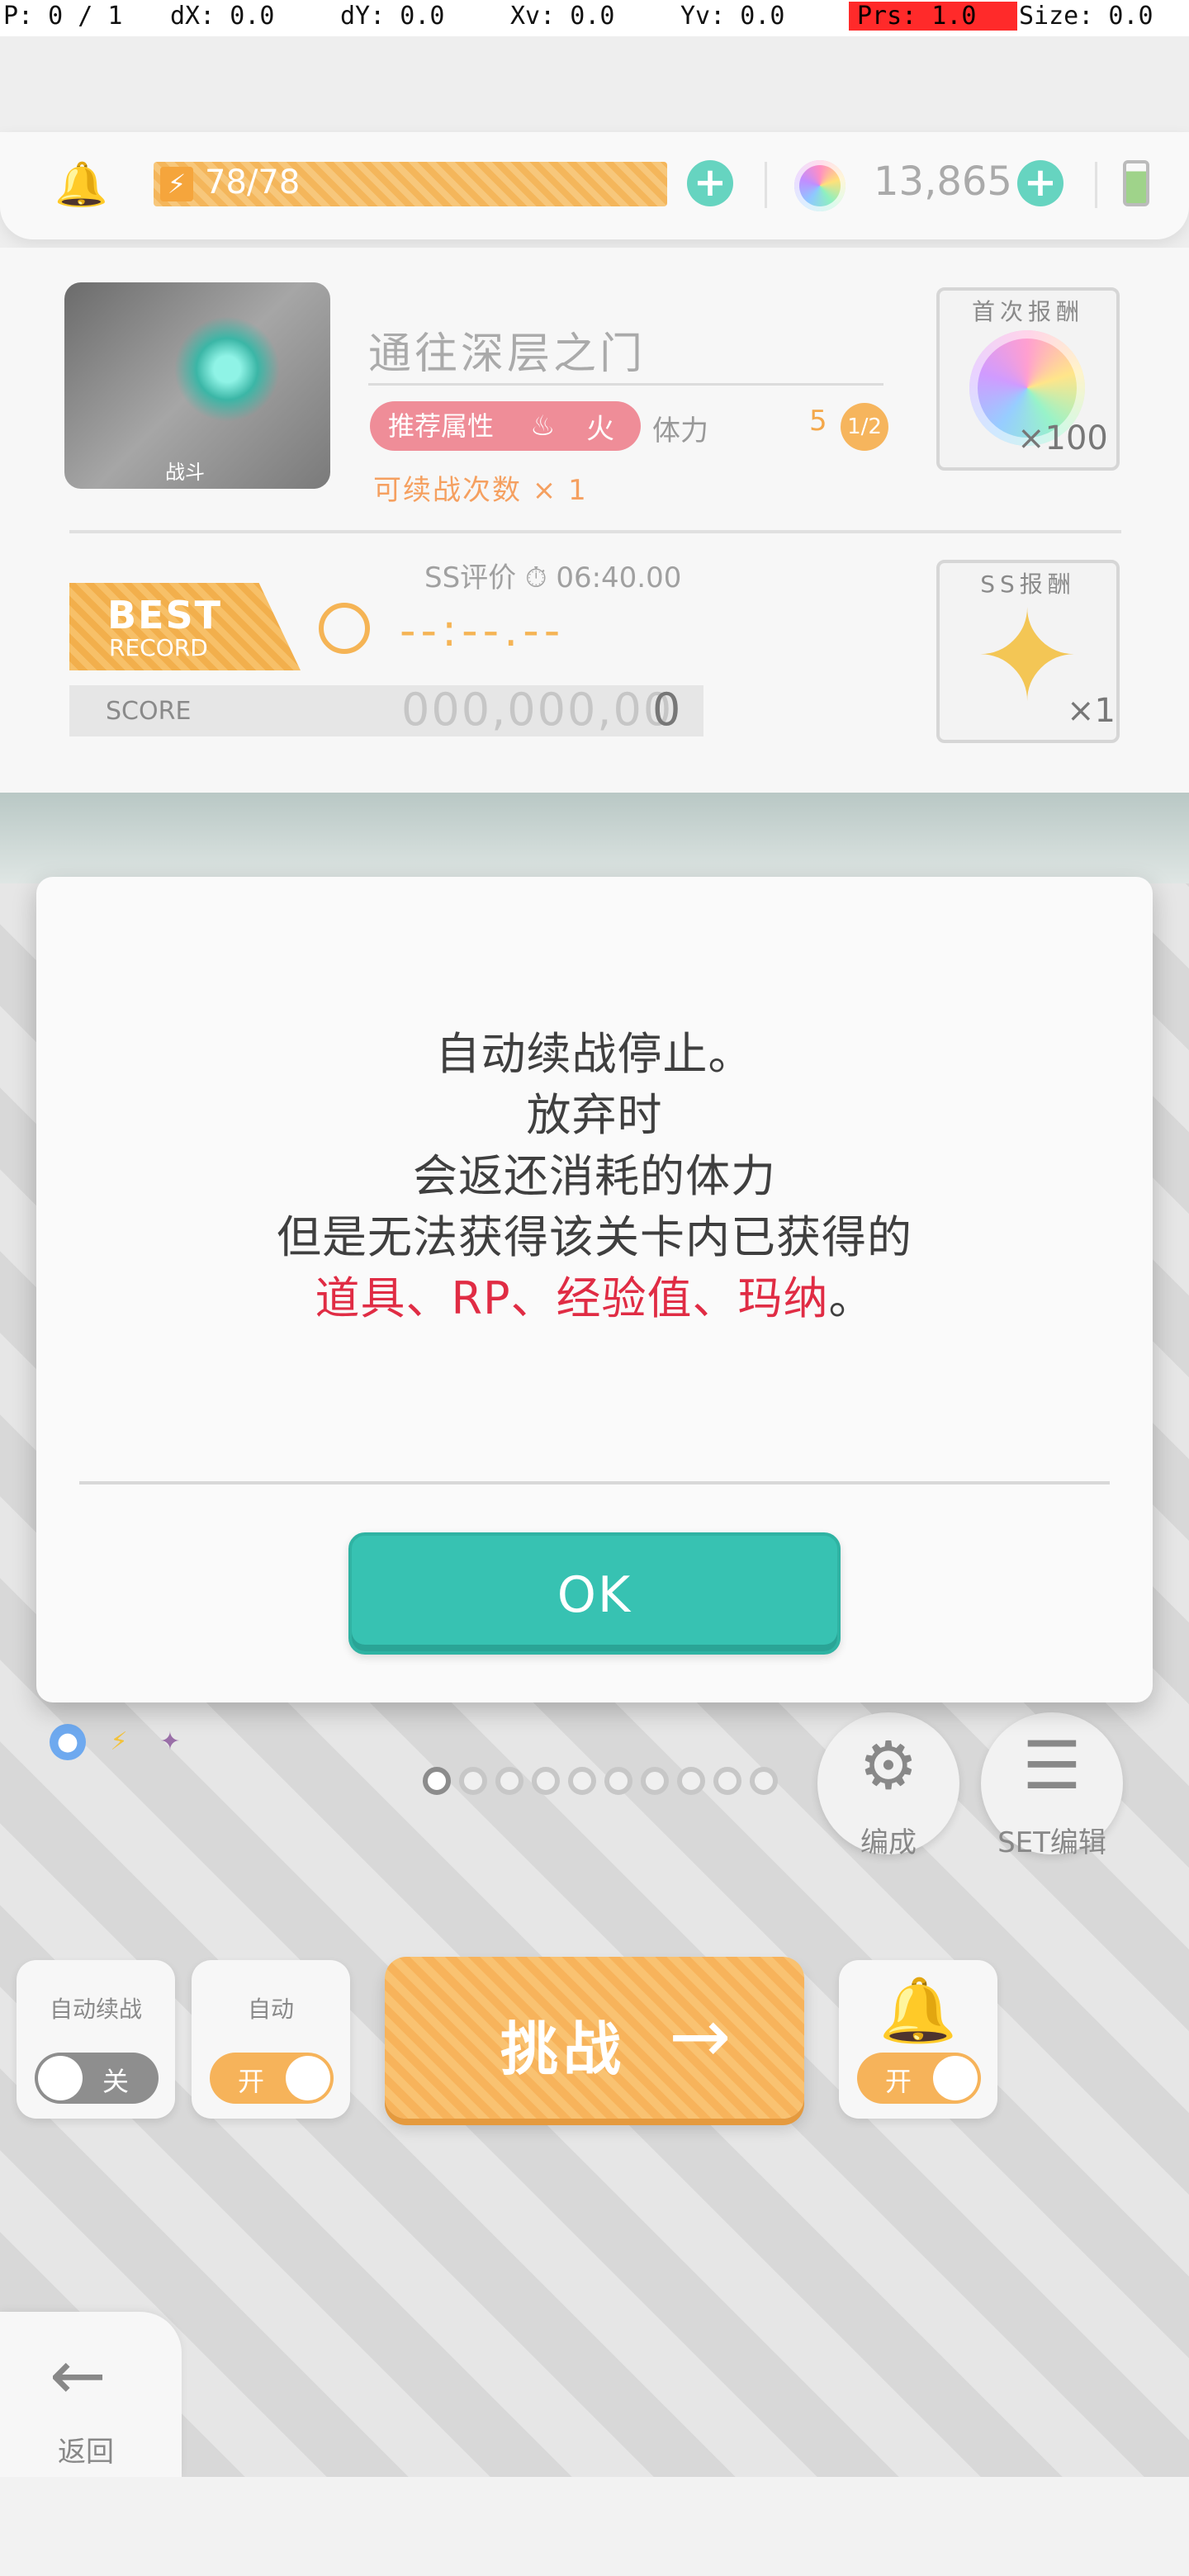 The width and height of the screenshot is (1189, 2576). I want to click on stamina-value: 78/78, so click(253, 182).